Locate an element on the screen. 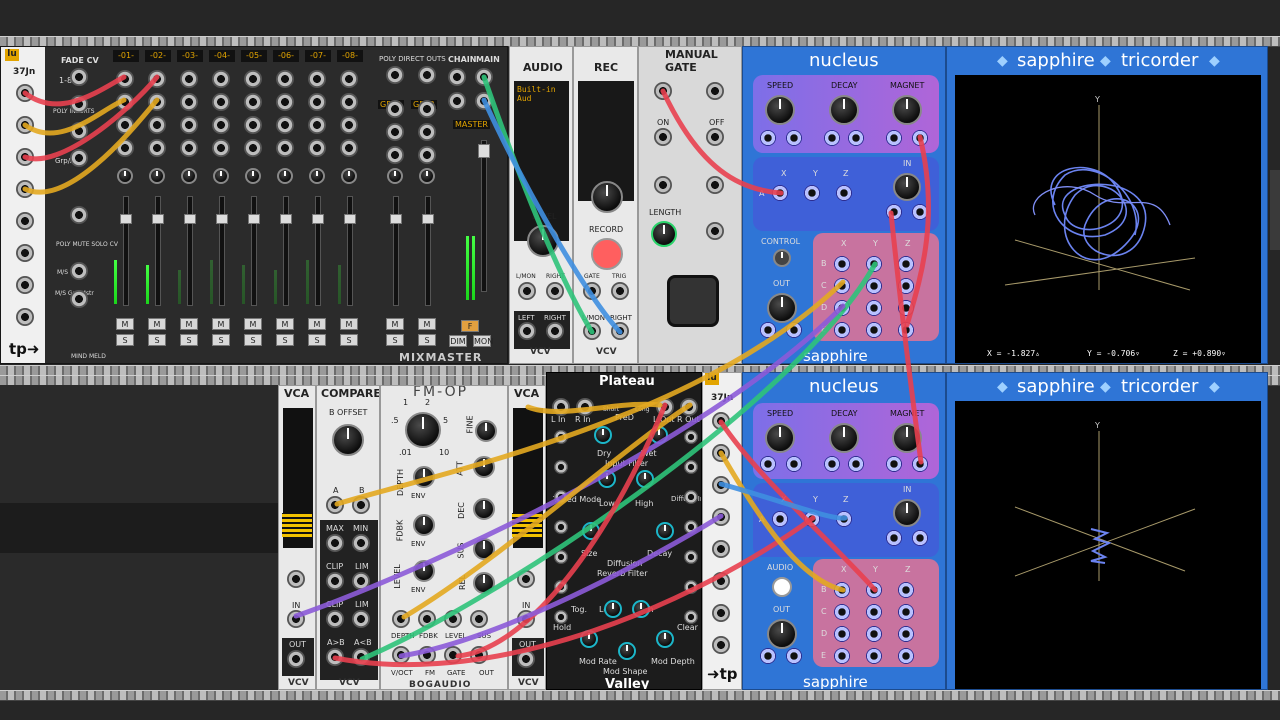  rec-level-knob is located at coordinates (607, 197).